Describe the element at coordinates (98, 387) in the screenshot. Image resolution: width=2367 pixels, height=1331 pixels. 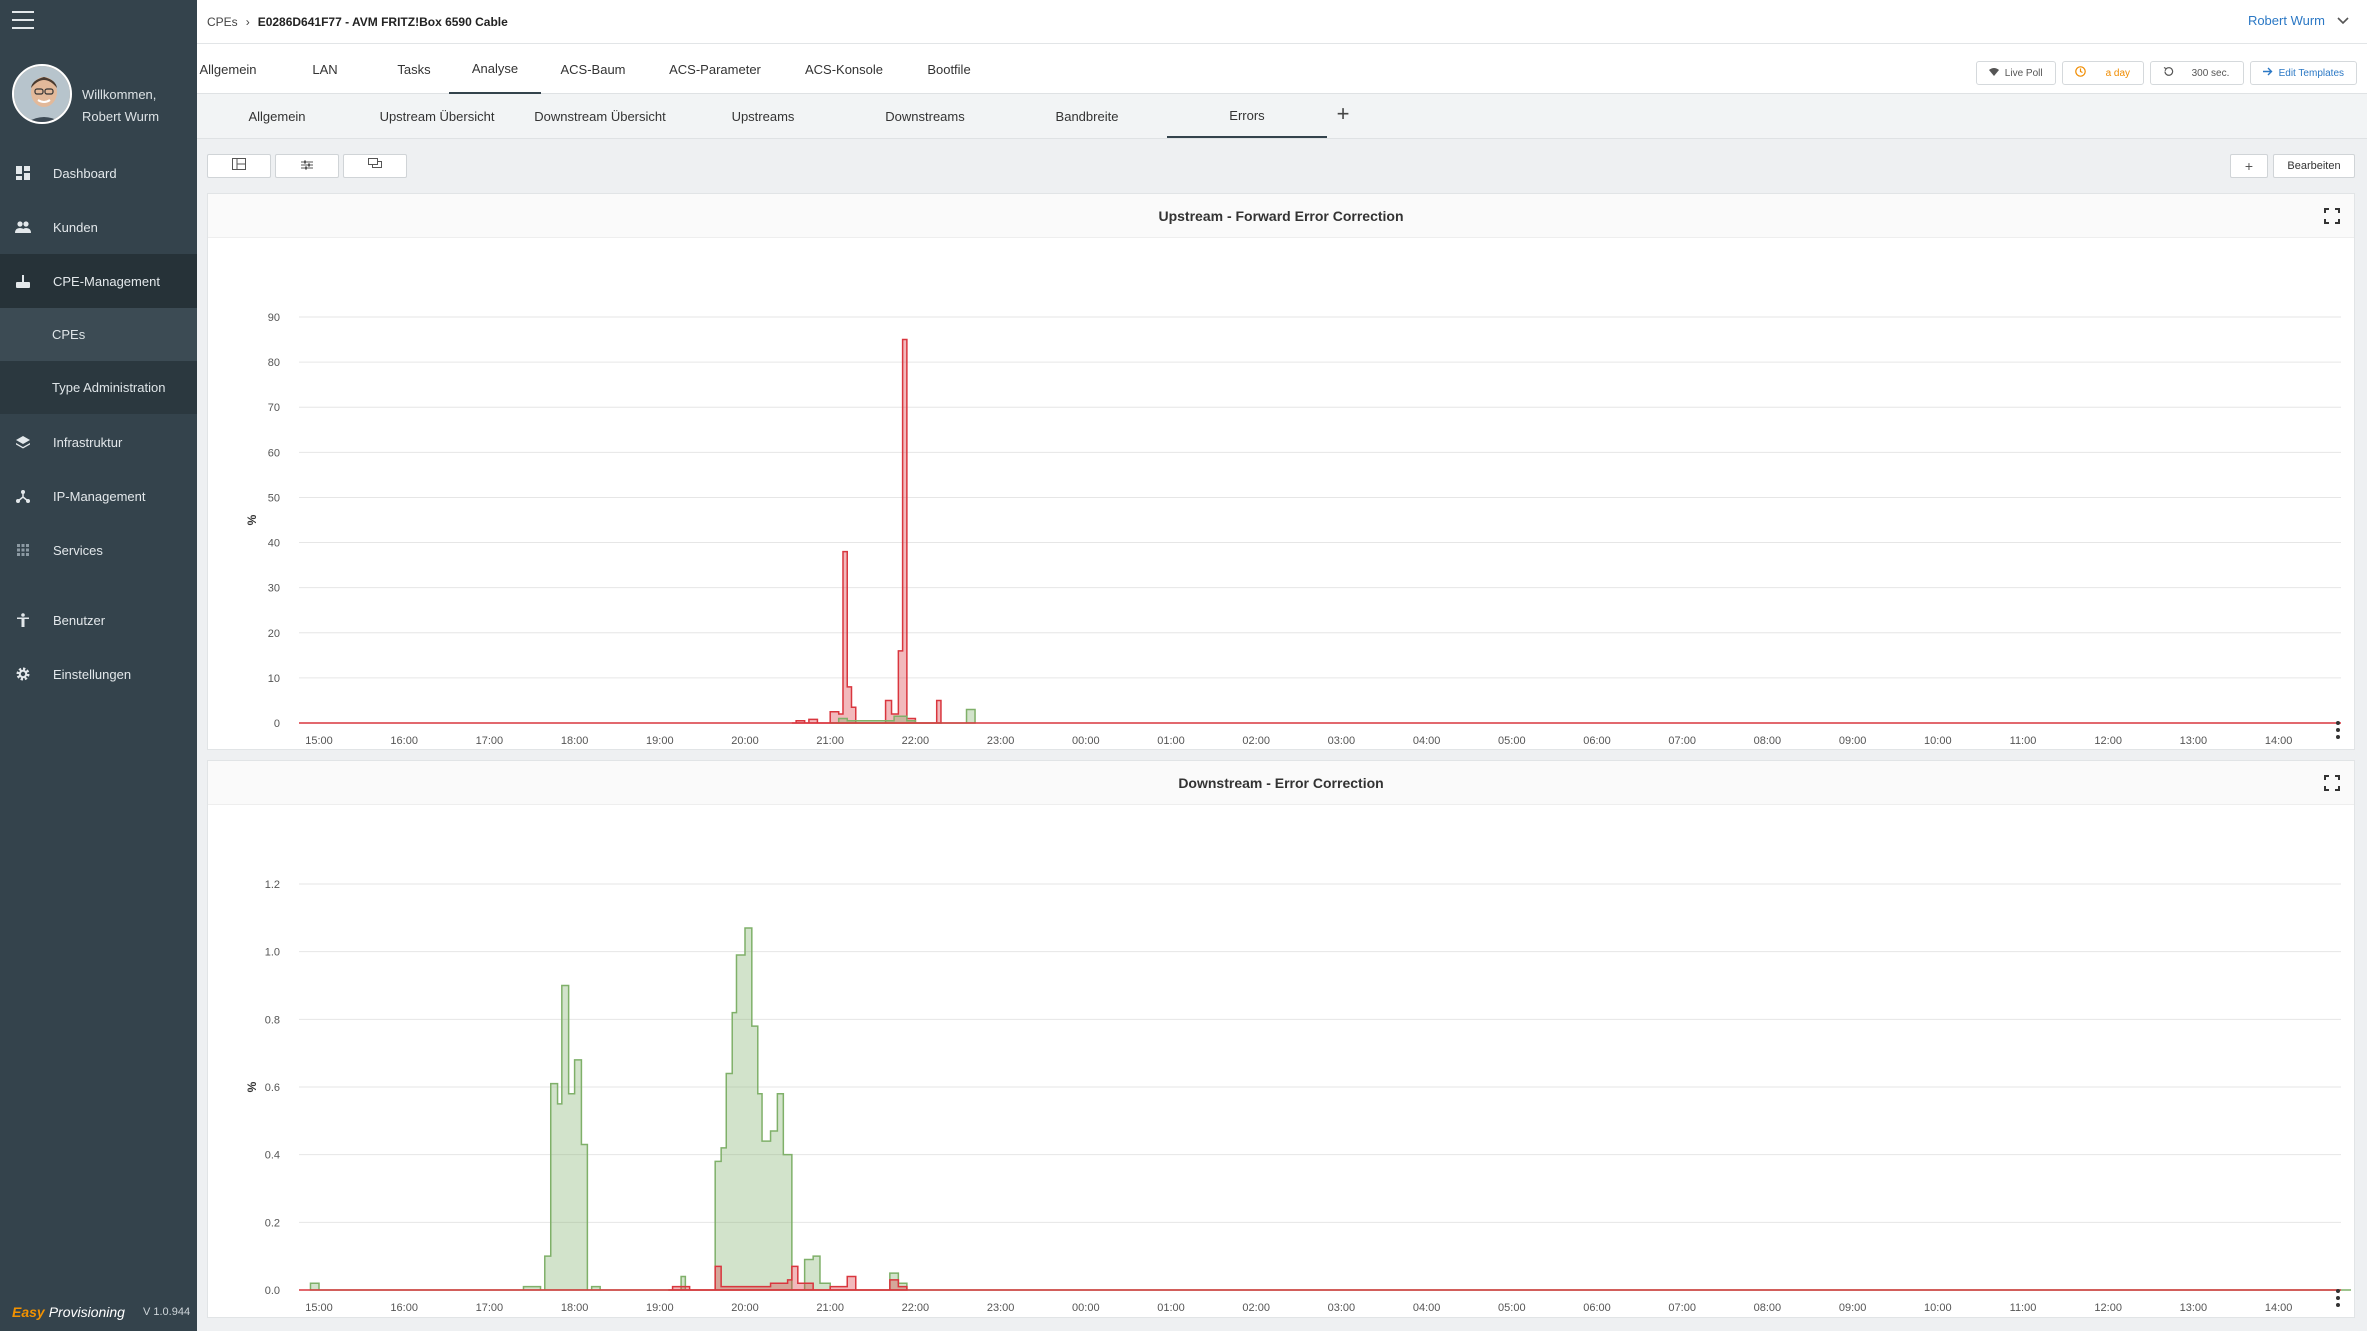
I see `sidebar-subitem-type-administration: Type Administration` at that location.